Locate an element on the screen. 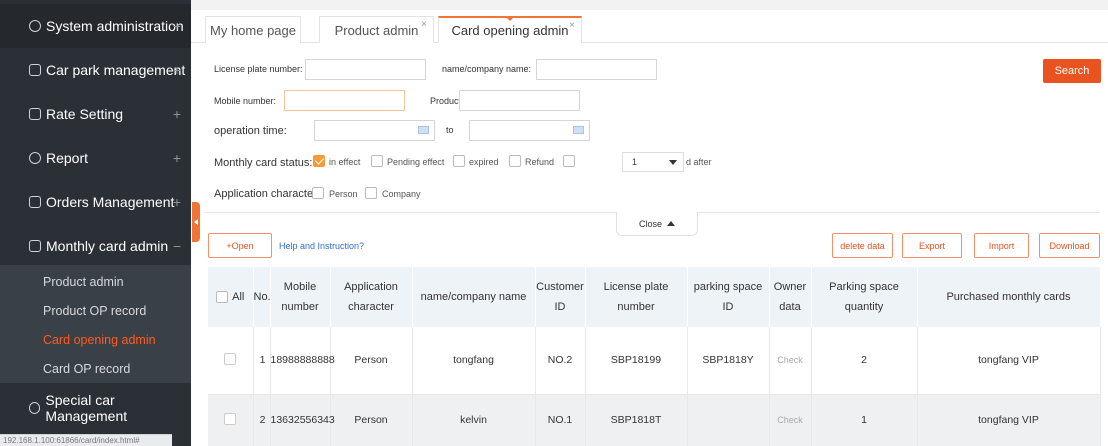 Image resolution: width=1108 pixels, height=446 pixels. days-after-label: d after is located at coordinates (699, 162).